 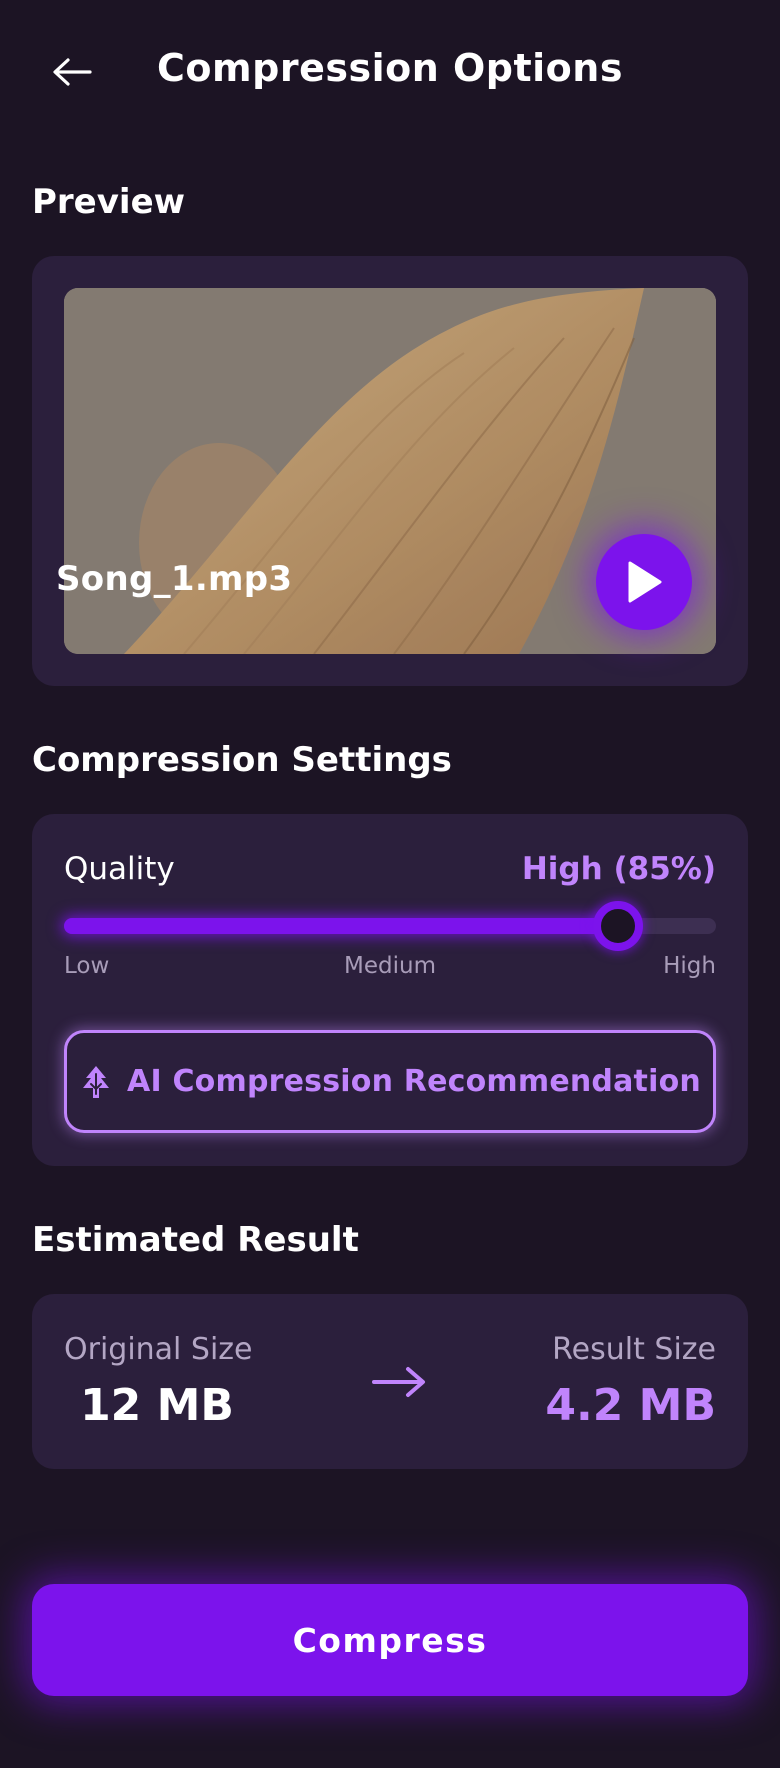 What do you see at coordinates (618, 869) in the screenshot?
I see `quality-value: High (85%)` at bounding box center [618, 869].